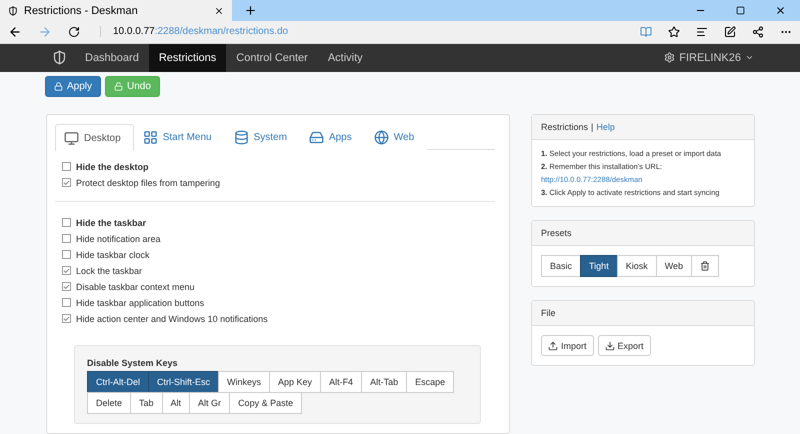  Describe the element at coordinates (272, 58) in the screenshot. I see `nav-link: Control Center` at that location.